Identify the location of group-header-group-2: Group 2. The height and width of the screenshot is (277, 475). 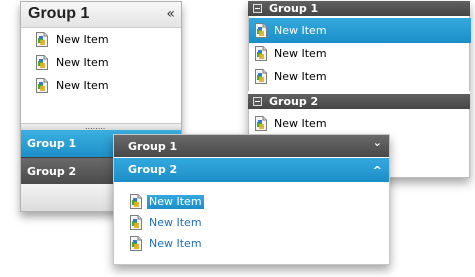
(359, 101).